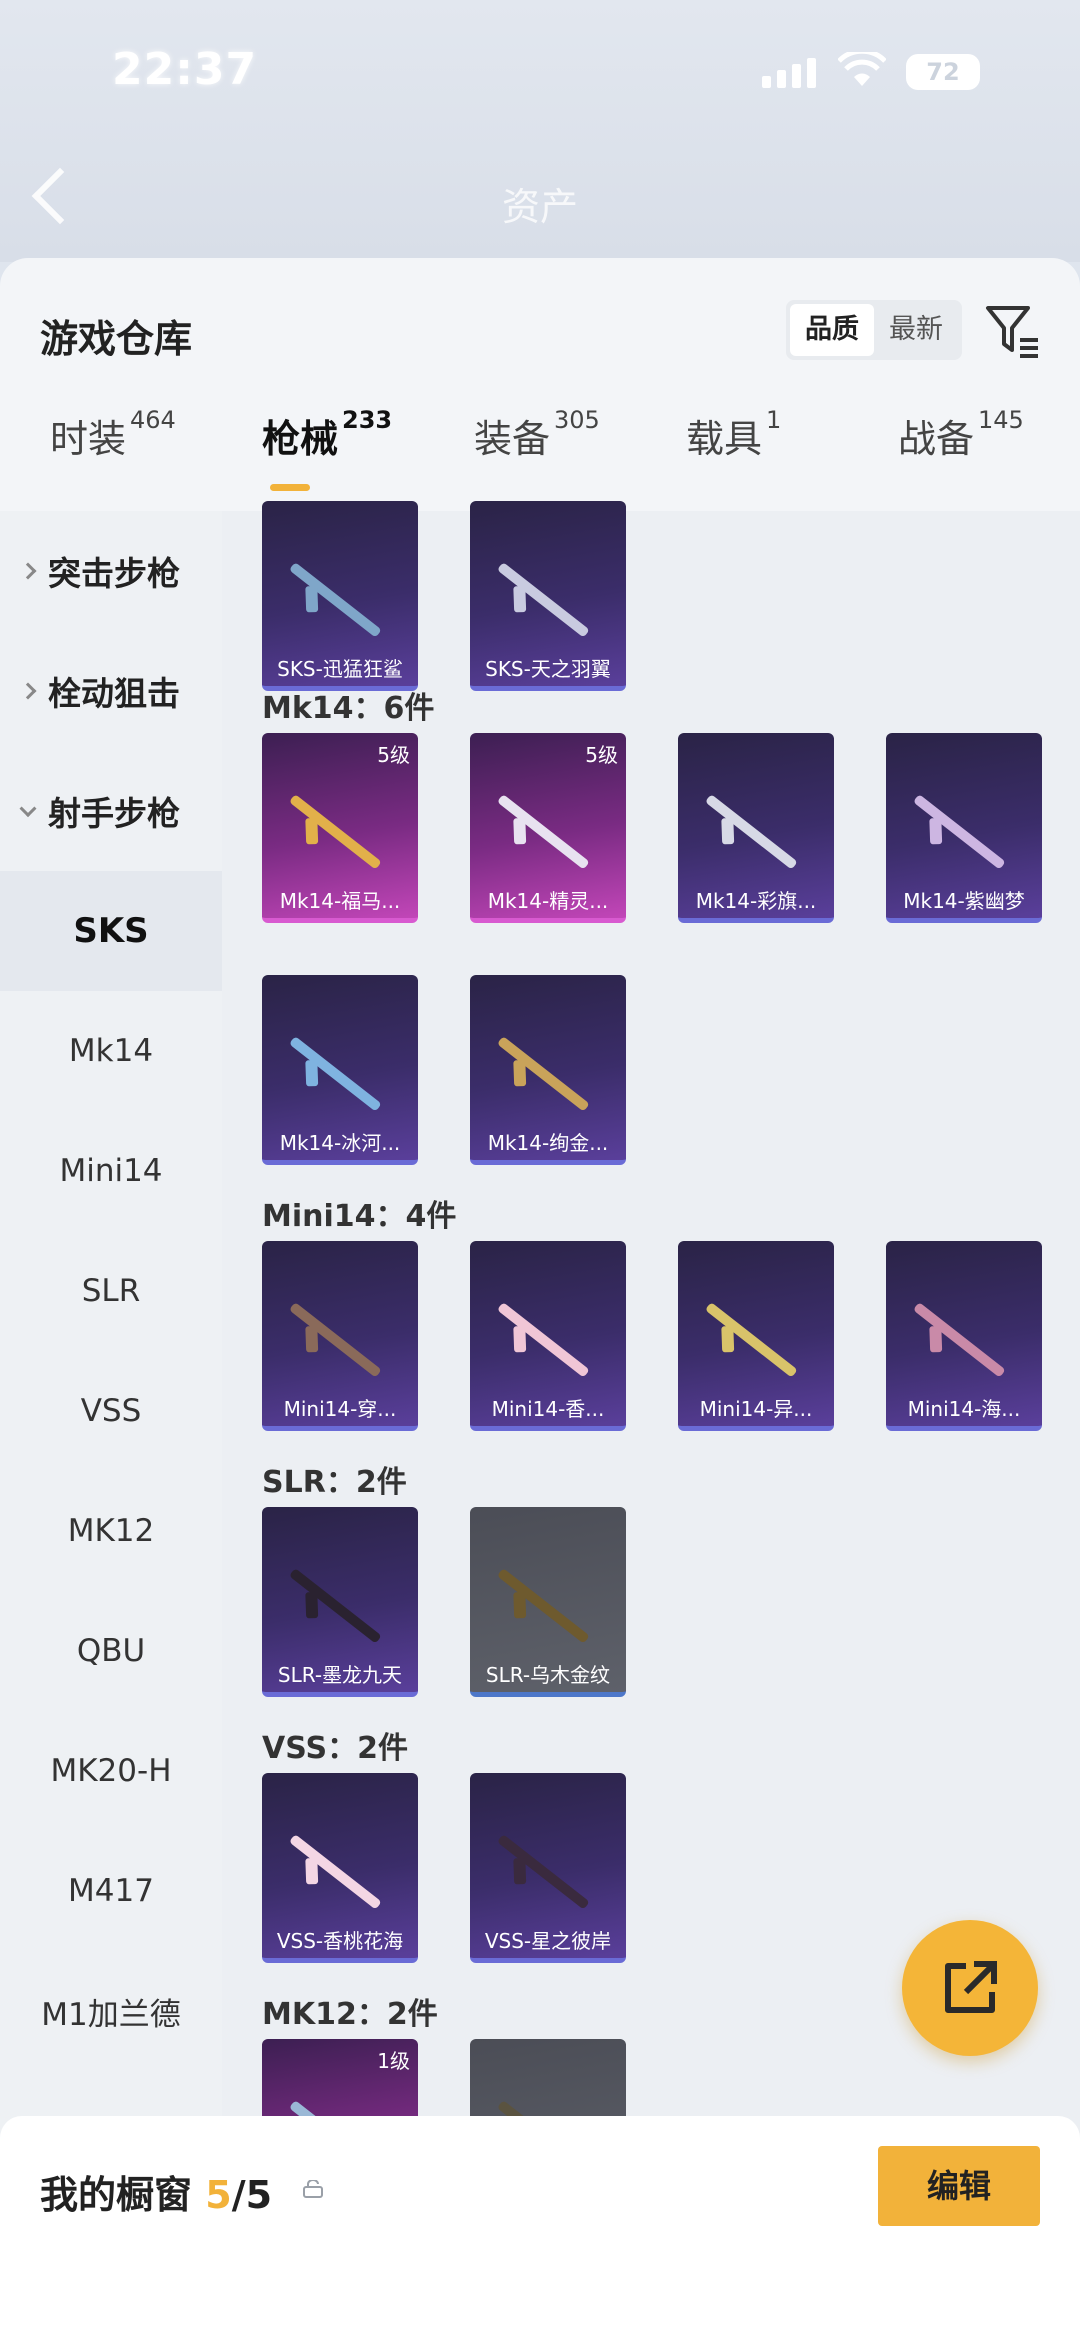 This screenshot has height=2341, width=1080. What do you see at coordinates (540, 75) in the screenshot?
I see `status-bar: 22:37 72` at bounding box center [540, 75].